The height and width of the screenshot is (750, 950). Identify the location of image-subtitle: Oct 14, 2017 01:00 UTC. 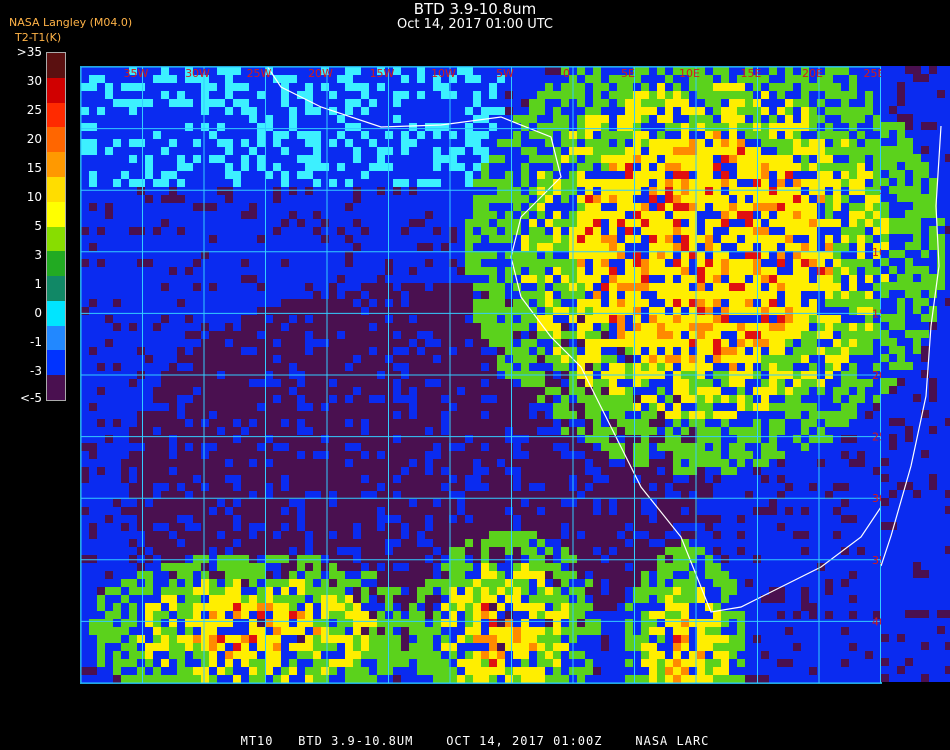
(475, 24).